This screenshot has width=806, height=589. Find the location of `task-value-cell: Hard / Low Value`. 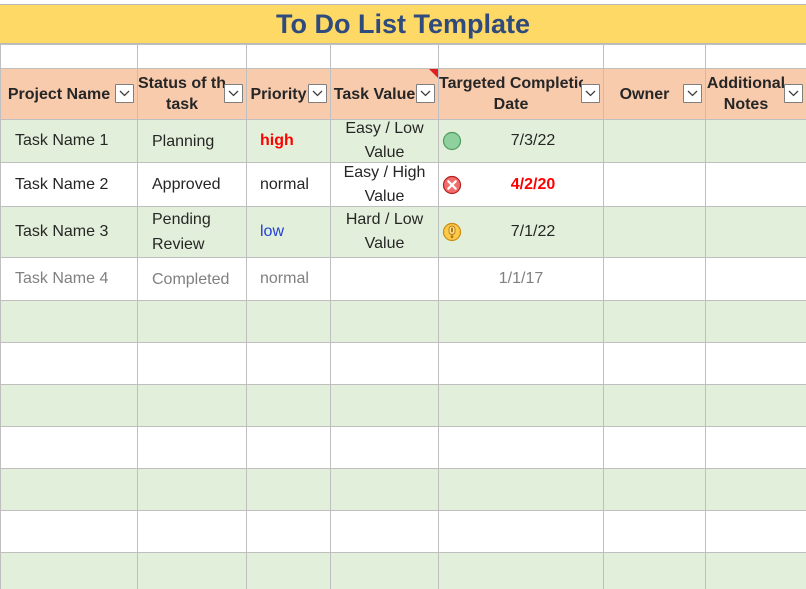

task-value-cell: Hard / Low Value is located at coordinates (384, 232).